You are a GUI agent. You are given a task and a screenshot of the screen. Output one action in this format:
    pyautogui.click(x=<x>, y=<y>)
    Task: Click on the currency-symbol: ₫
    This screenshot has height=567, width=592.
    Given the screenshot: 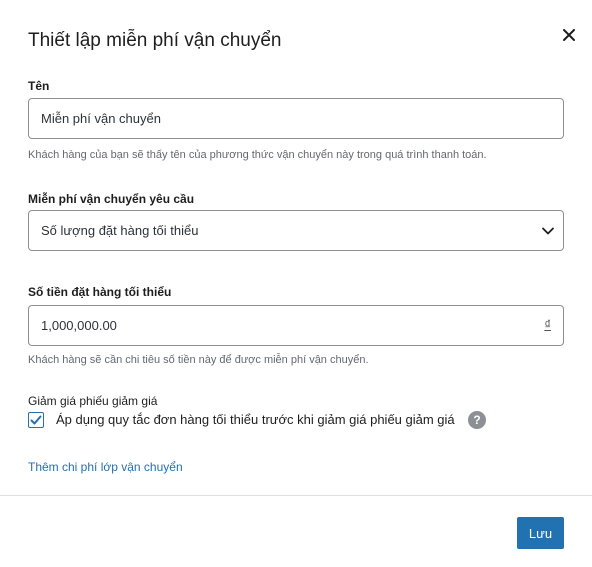 What is the action you would take?
    pyautogui.click(x=547, y=324)
    